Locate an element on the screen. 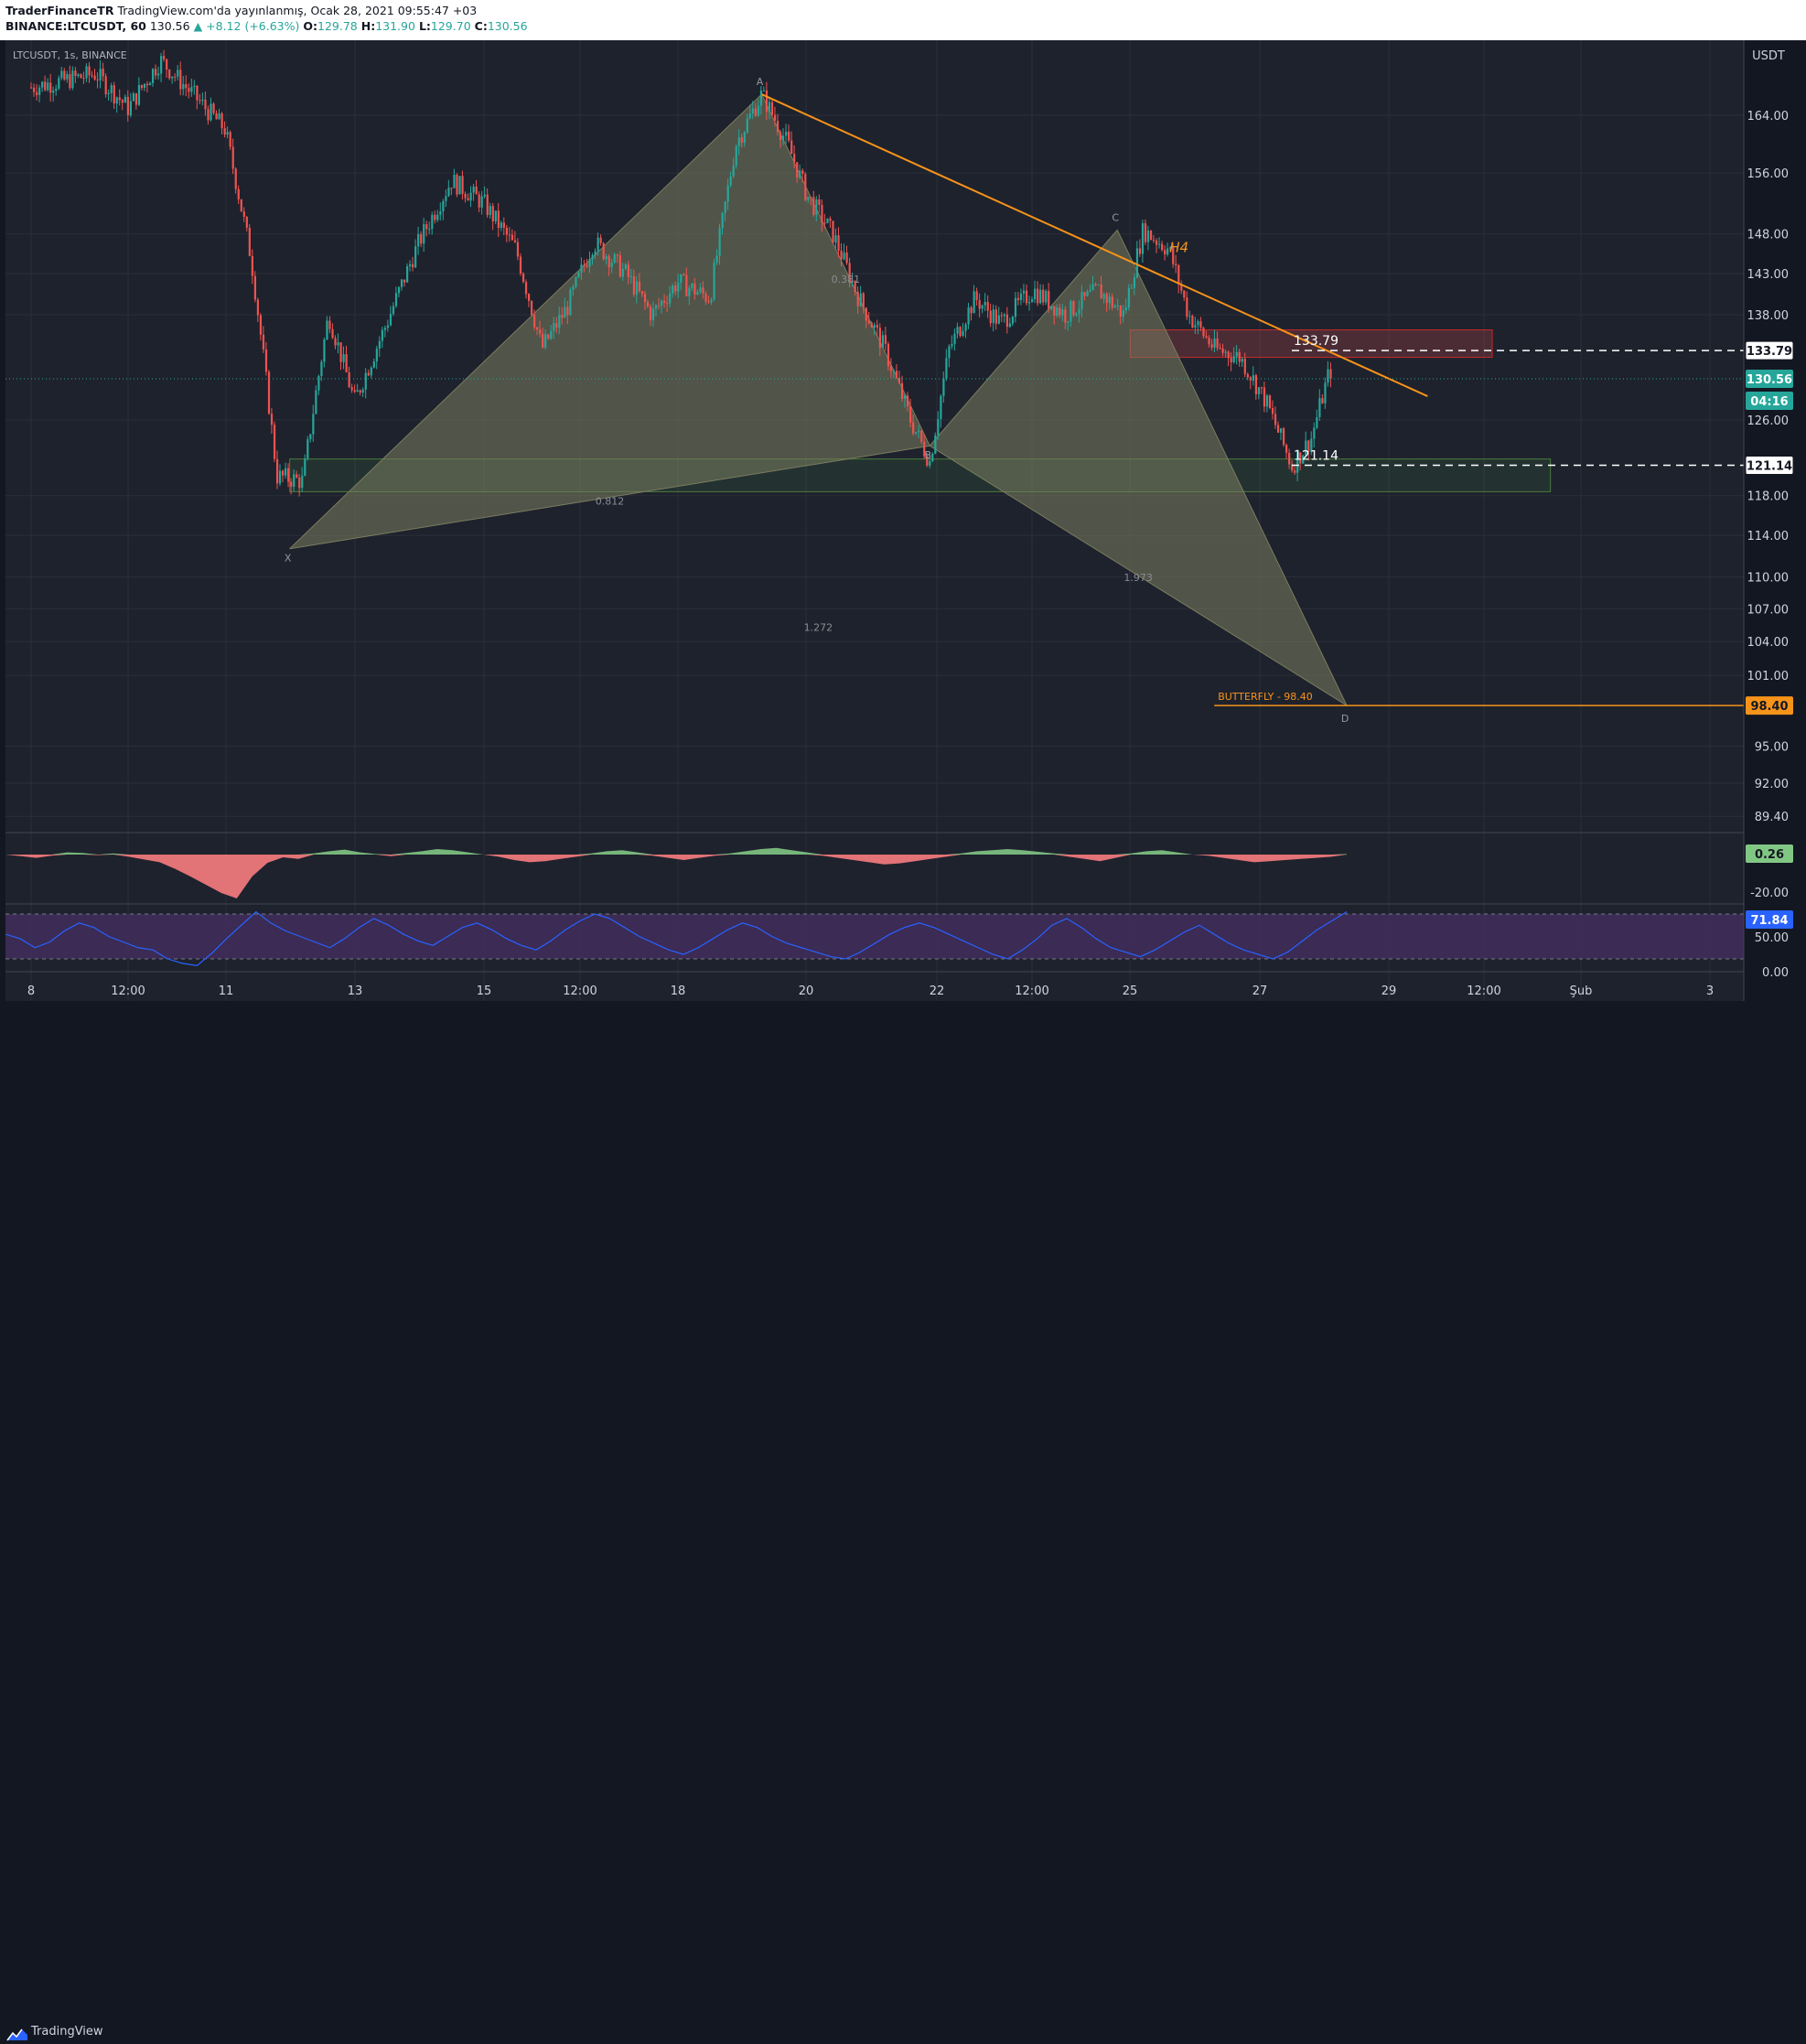  price-tick-label: 148.00 is located at coordinates (1768, 235).